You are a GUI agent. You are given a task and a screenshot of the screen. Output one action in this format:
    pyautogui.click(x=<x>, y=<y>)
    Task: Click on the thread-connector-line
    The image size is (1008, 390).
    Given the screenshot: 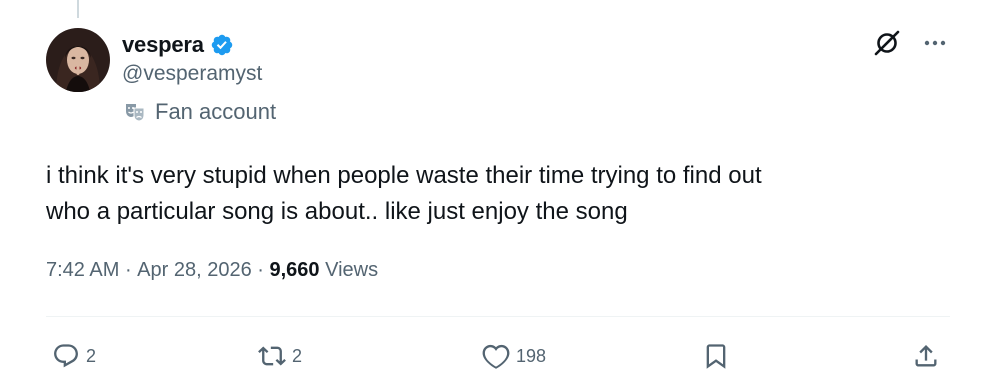 What is the action you would take?
    pyautogui.click(x=78, y=9)
    